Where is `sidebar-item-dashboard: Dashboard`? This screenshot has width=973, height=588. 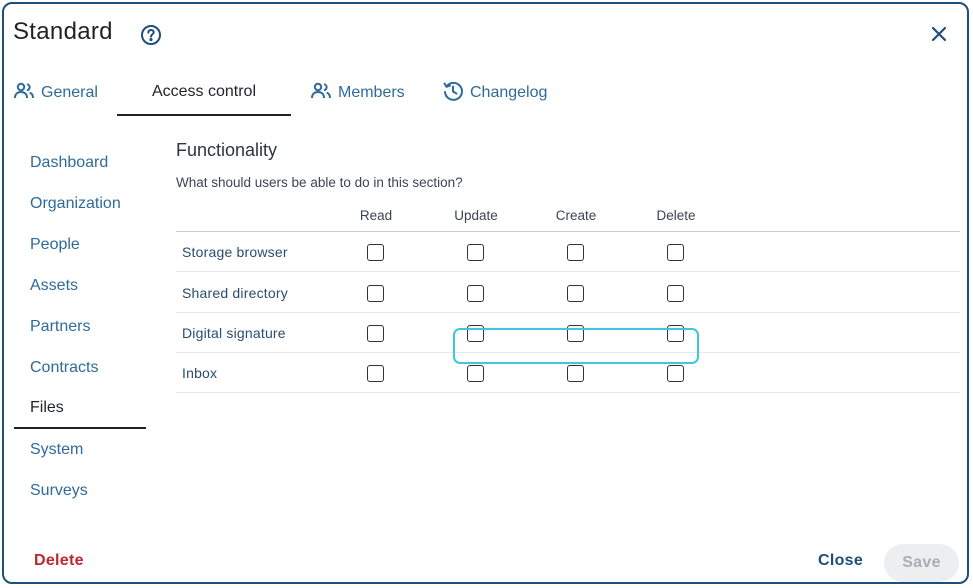 sidebar-item-dashboard: Dashboard is located at coordinates (80, 162).